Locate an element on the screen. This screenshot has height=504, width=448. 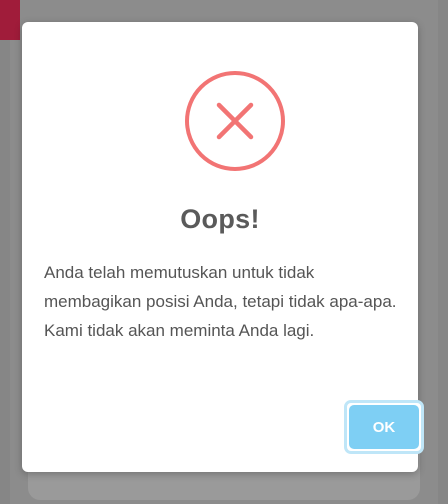
ok-button: OK is located at coordinates (384, 427).